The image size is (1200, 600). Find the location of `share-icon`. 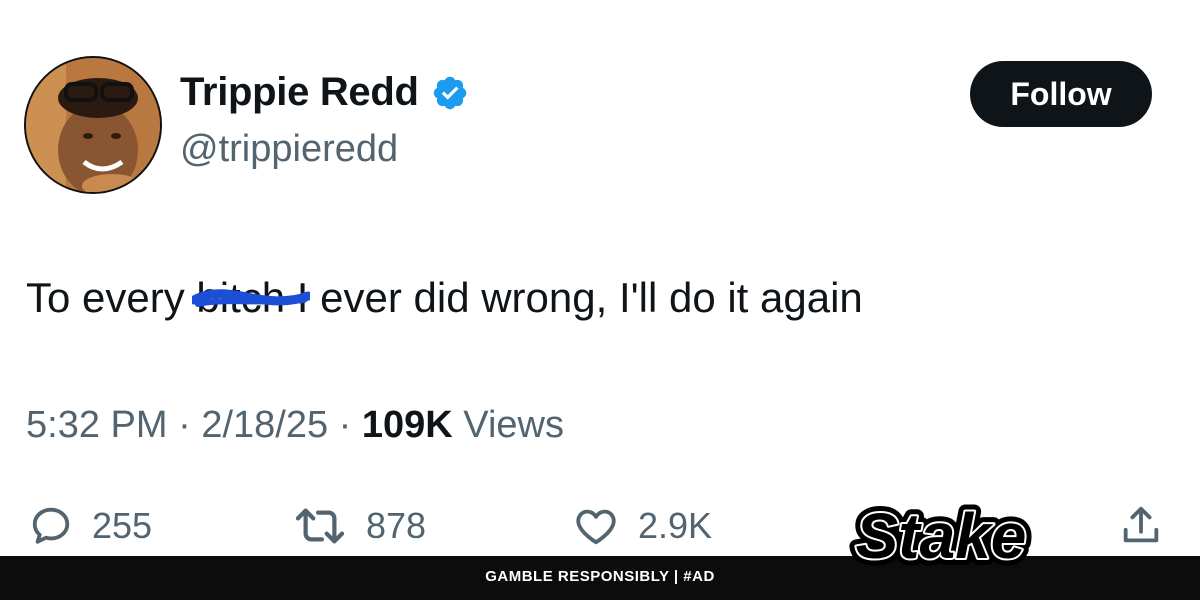

share-icon is located at coordinates (1141, 524).